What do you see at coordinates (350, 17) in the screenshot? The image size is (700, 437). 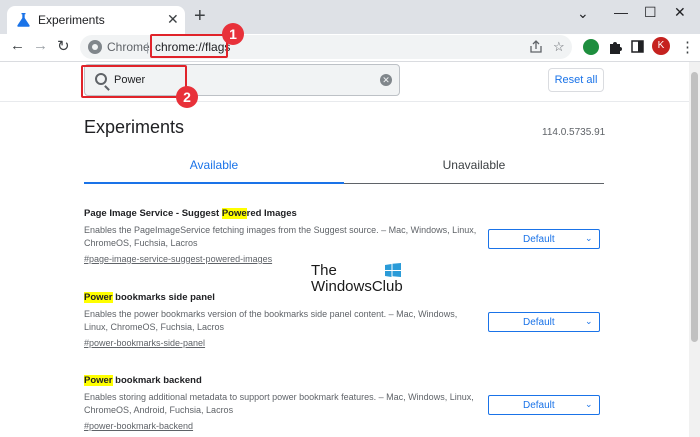 I see `title-bar: Experiments ✕ + ⌄ — ☐ ✕` at bounding box center [350, 17].